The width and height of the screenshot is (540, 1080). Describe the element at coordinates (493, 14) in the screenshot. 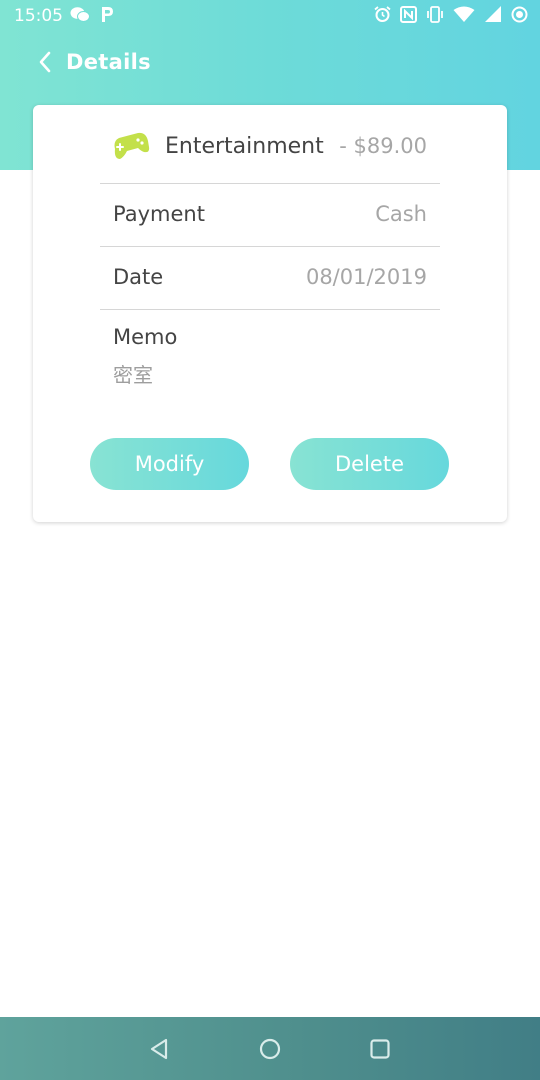

I see `signal-icon` at that location.